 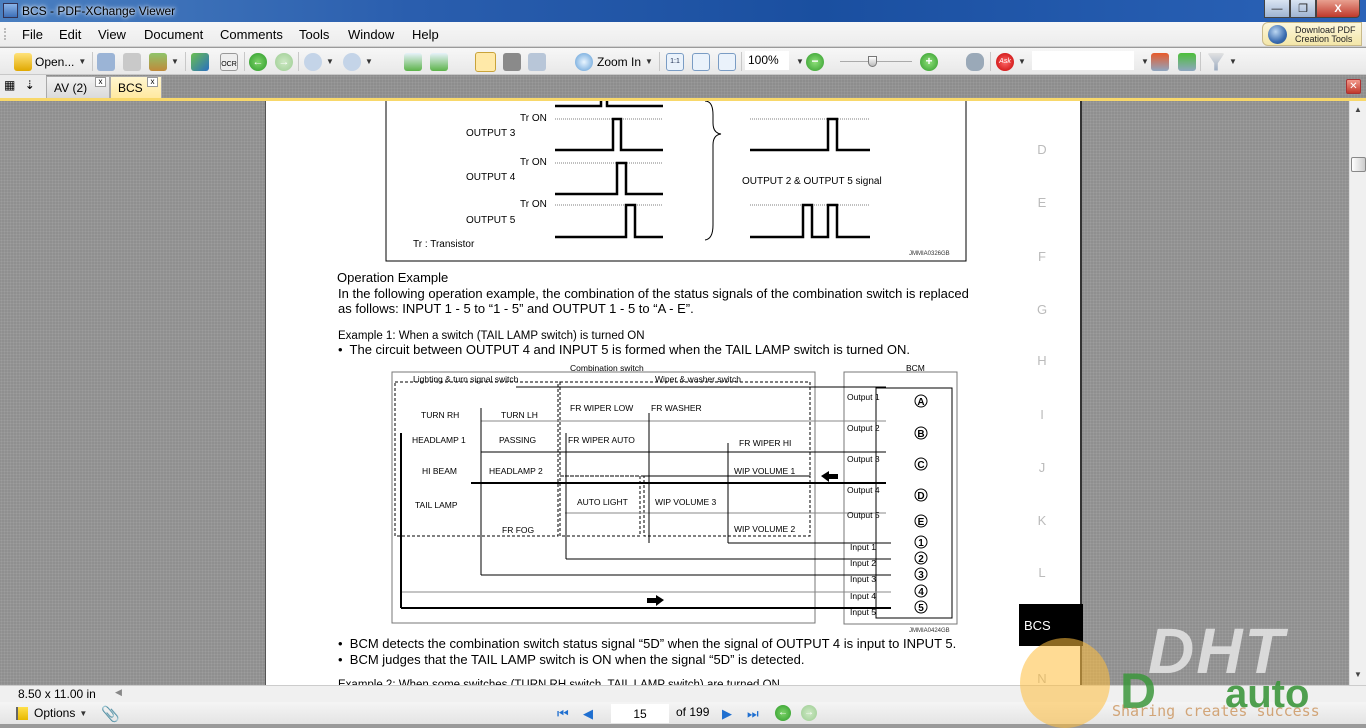 I want to click on next-page-icon: ▶, so click(x=727, y=714).